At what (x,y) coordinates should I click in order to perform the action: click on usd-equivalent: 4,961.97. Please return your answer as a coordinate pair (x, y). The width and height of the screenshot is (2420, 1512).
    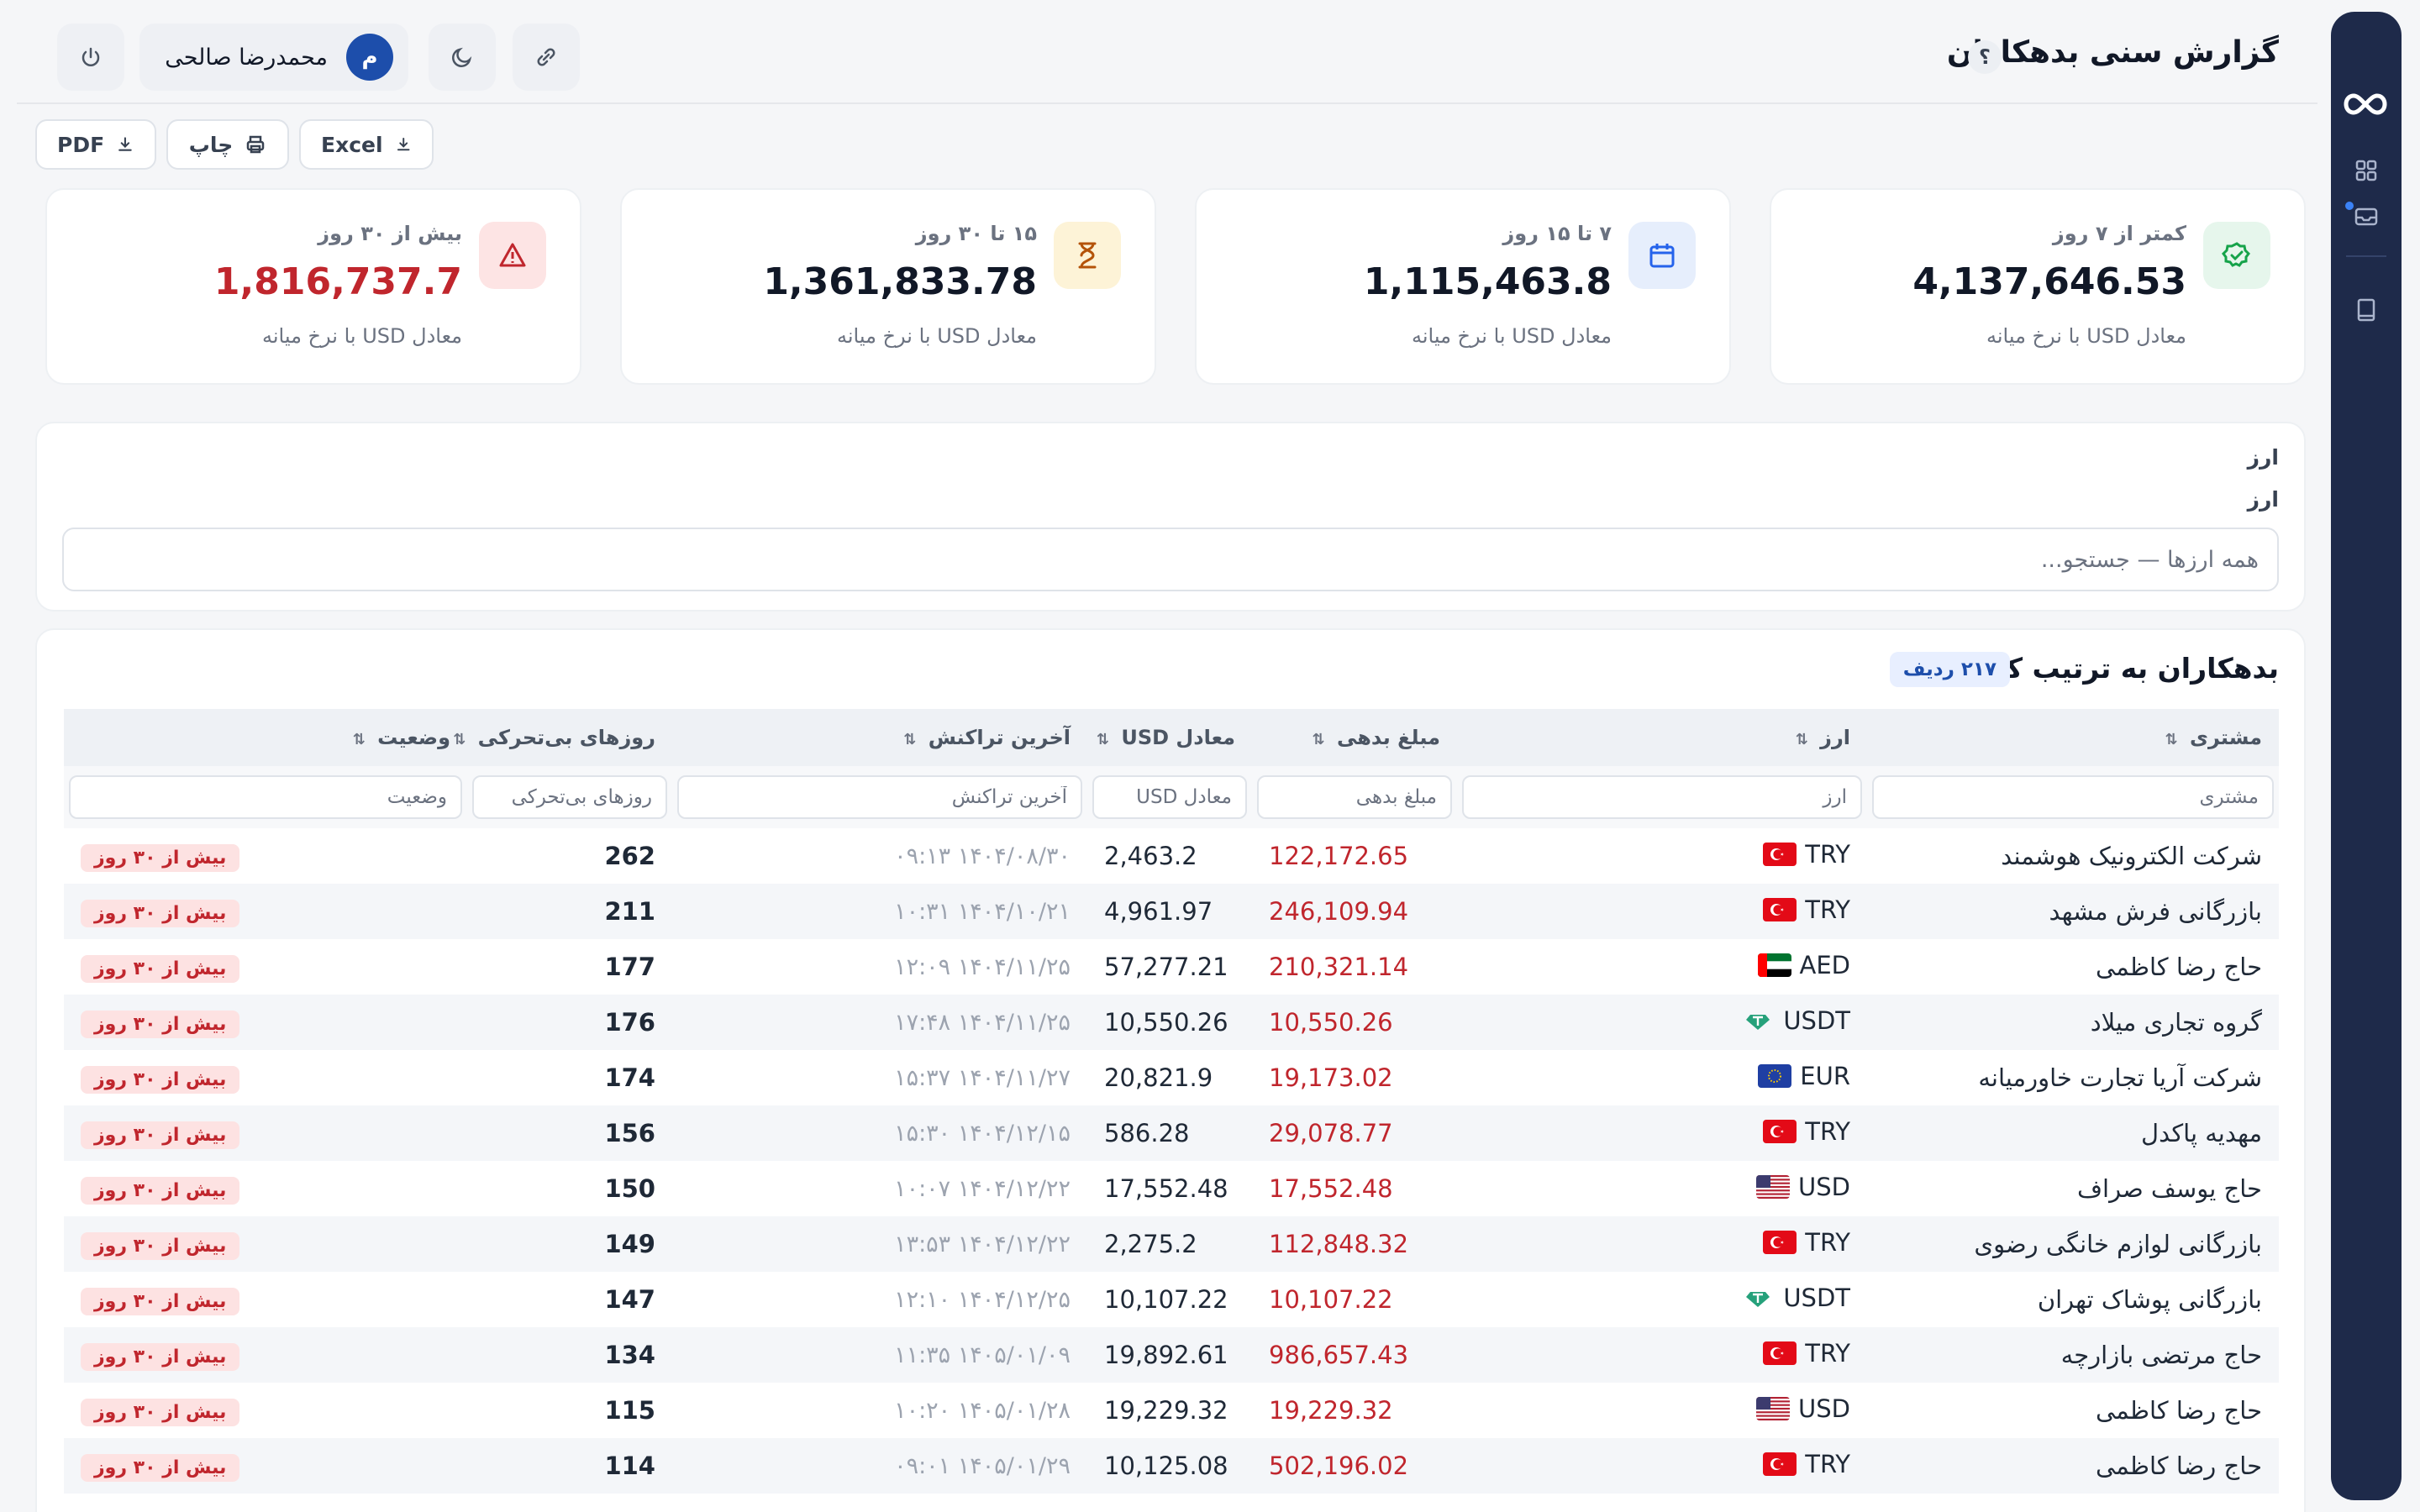
    Looking at the image, I should click on (1169, 911).